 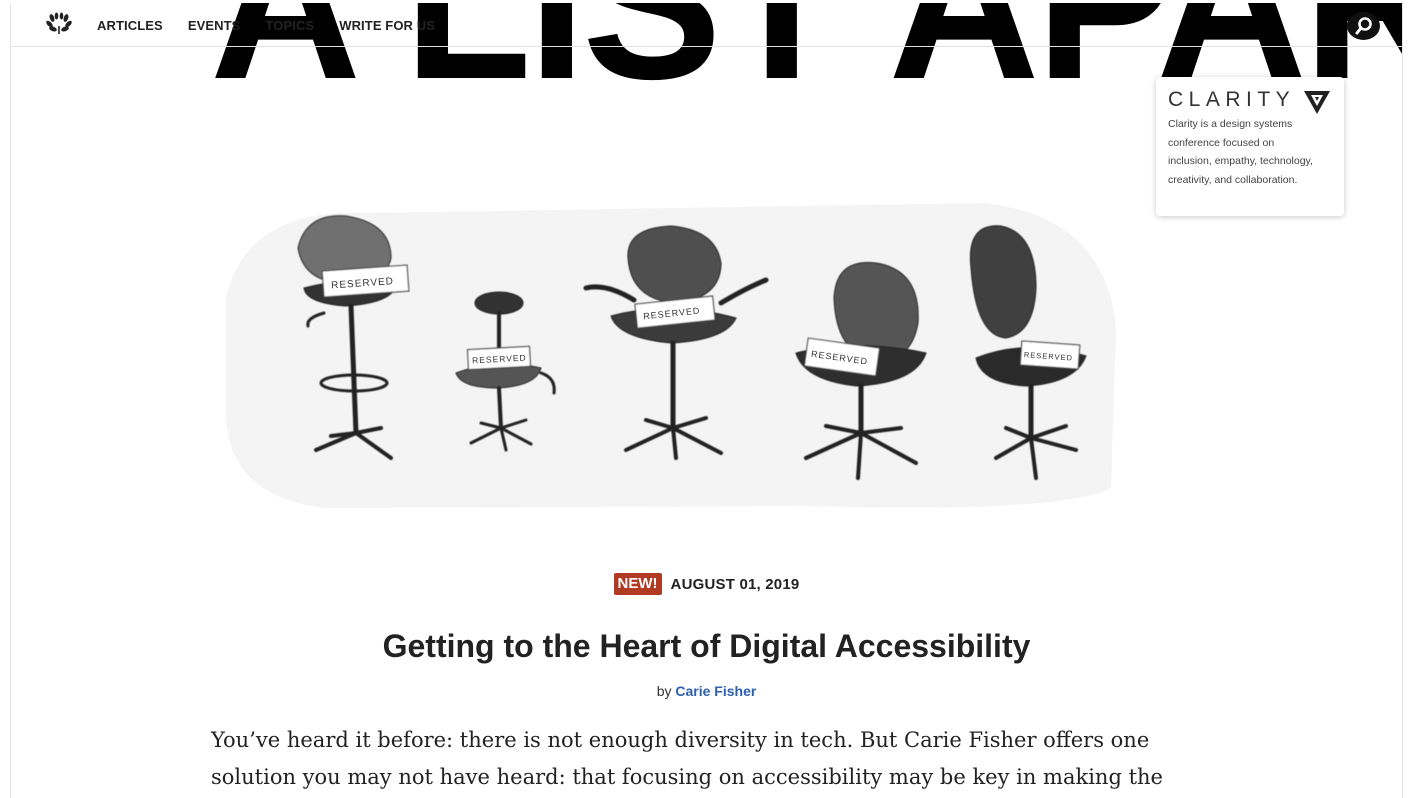 I want to click on laurel-wreath-icon, so click(x=59, y=24).